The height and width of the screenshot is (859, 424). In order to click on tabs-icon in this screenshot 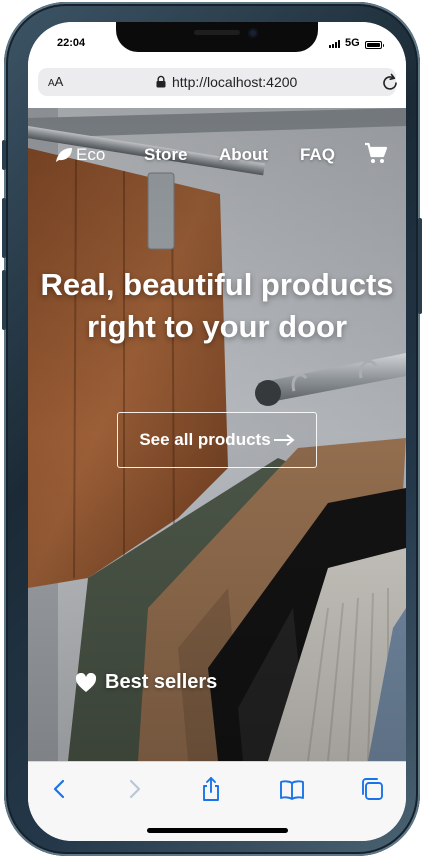, I will do `click(372, 789)`.